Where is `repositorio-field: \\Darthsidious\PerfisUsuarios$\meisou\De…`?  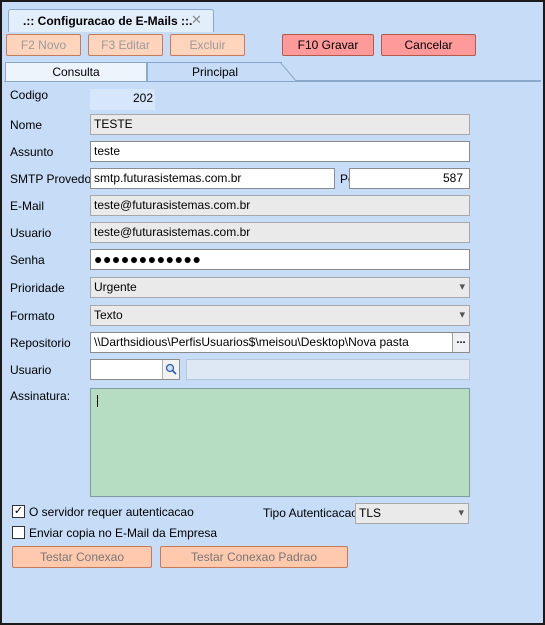 repositorio-field: \\Darthsidious\PerfisUsuarios$\meisou\De… is located at coordinates (280, 342).